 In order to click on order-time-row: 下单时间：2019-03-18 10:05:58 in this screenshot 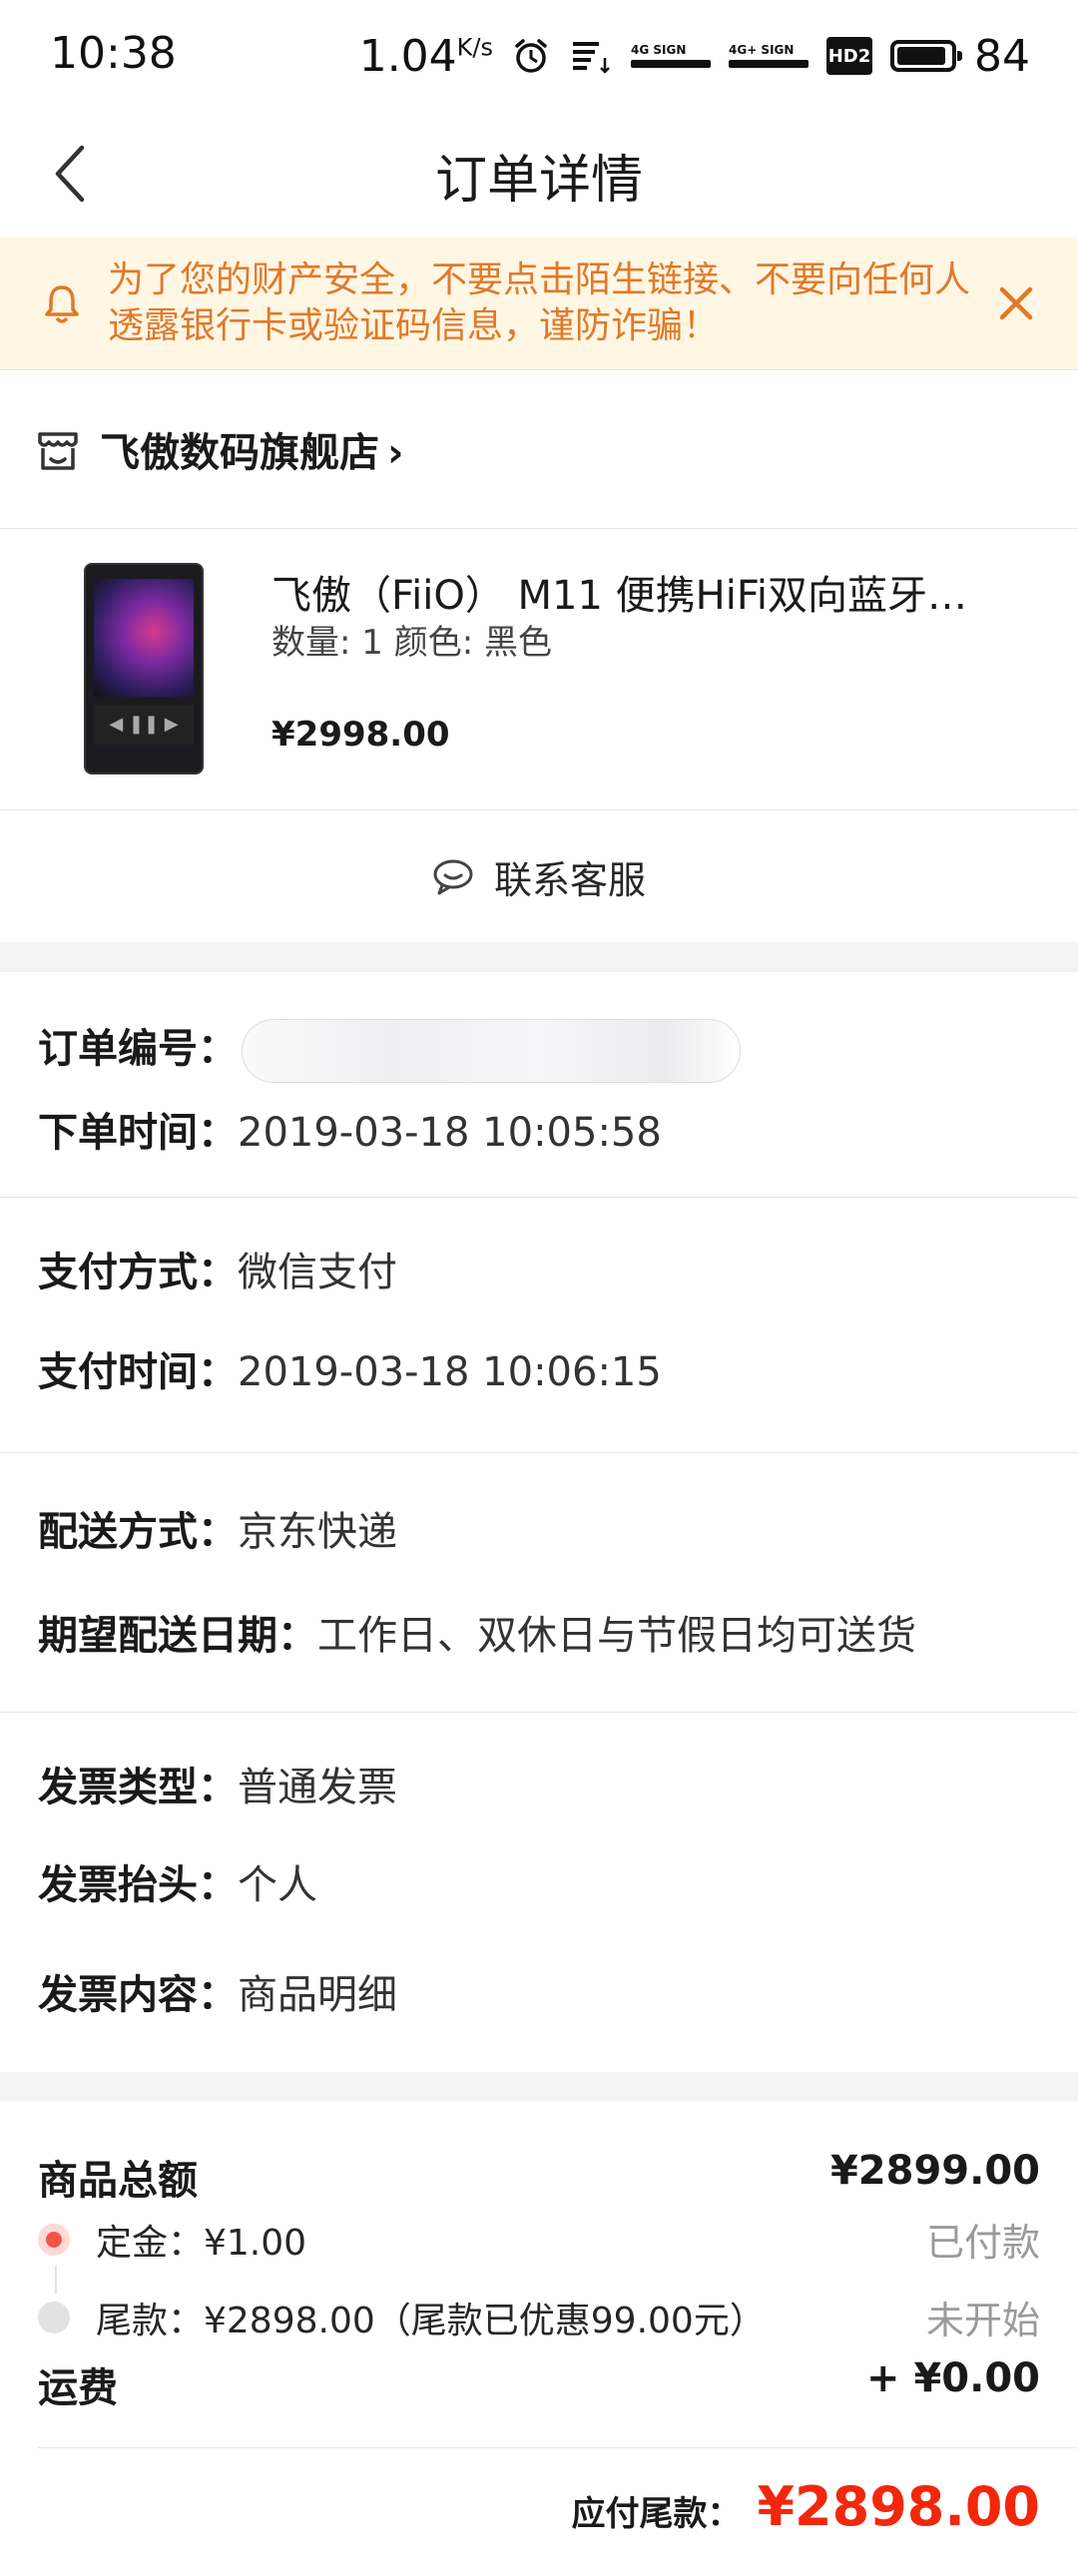, I will do `click(350, 1129)`.